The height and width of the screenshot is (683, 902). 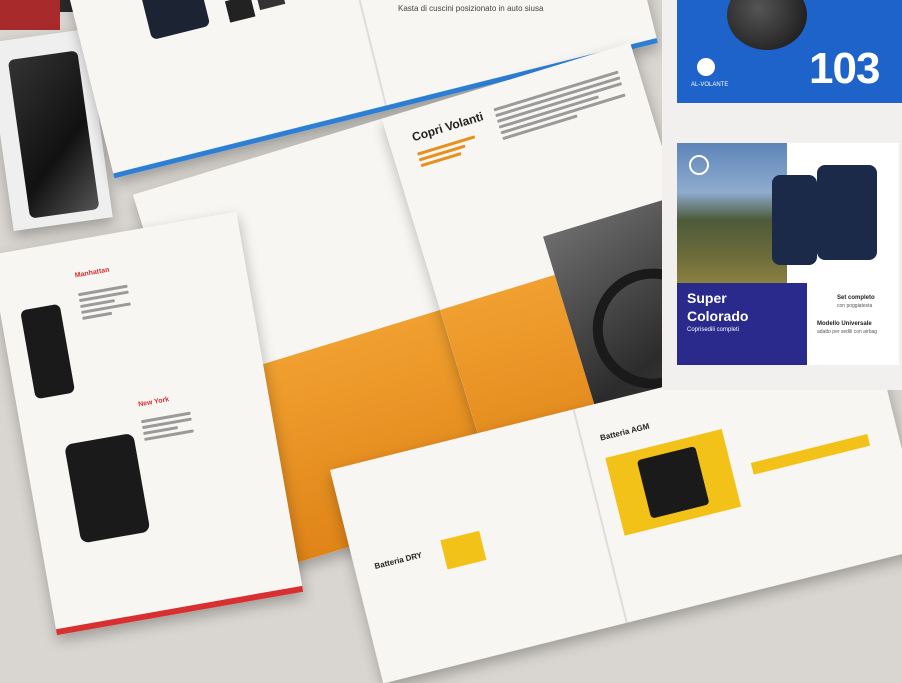 I want to click on seat-cover-front, so click(x=794, y=220).